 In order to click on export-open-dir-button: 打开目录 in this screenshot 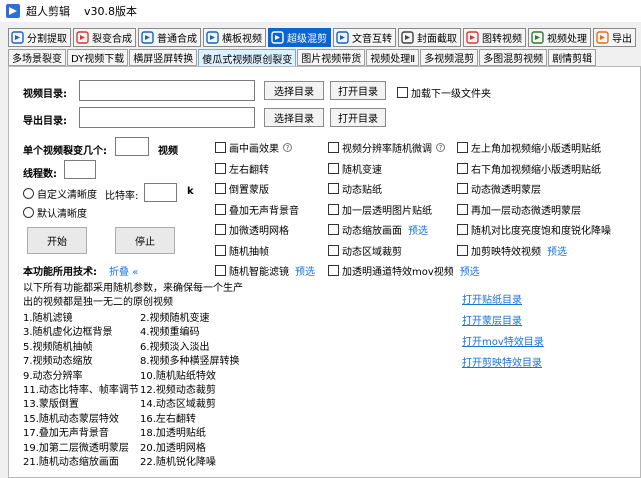, I will do `click(358, 117)`.